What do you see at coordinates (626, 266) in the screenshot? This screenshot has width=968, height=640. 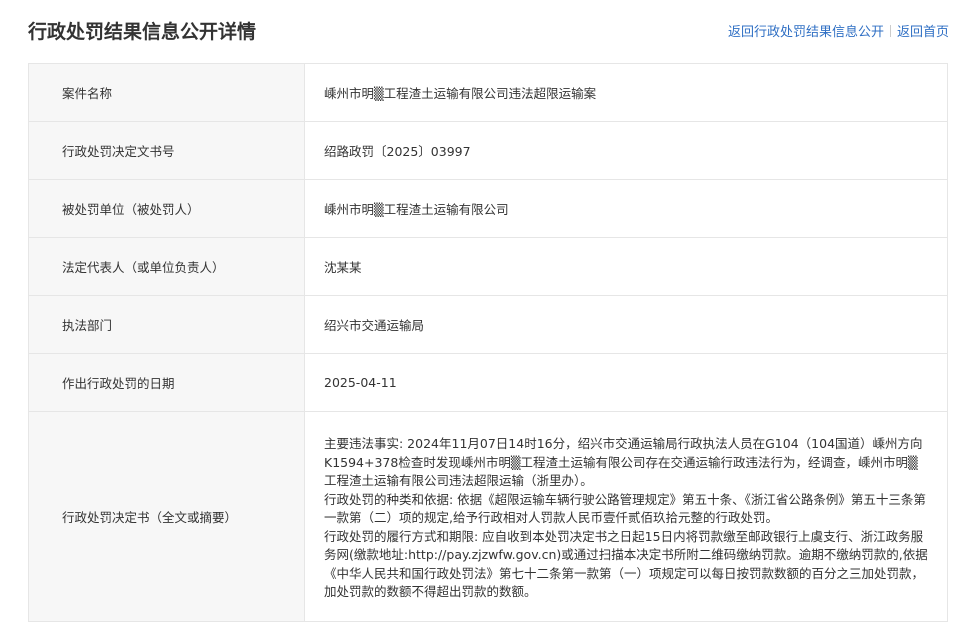 I see `row-value: 沈某某` at bounding box center [626, 266].